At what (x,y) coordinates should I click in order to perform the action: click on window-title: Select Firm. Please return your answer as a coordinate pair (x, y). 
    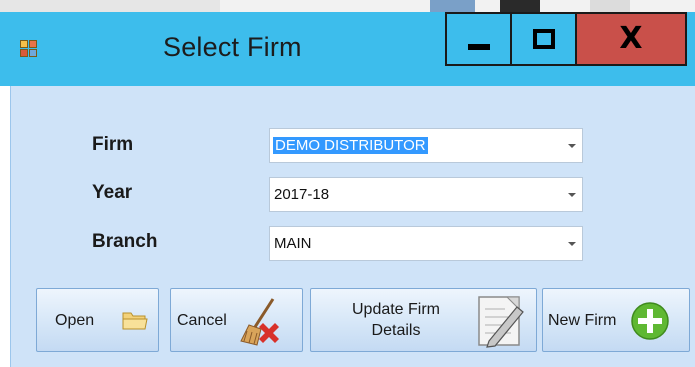
    Looking at the image, I should click on (232, 47).